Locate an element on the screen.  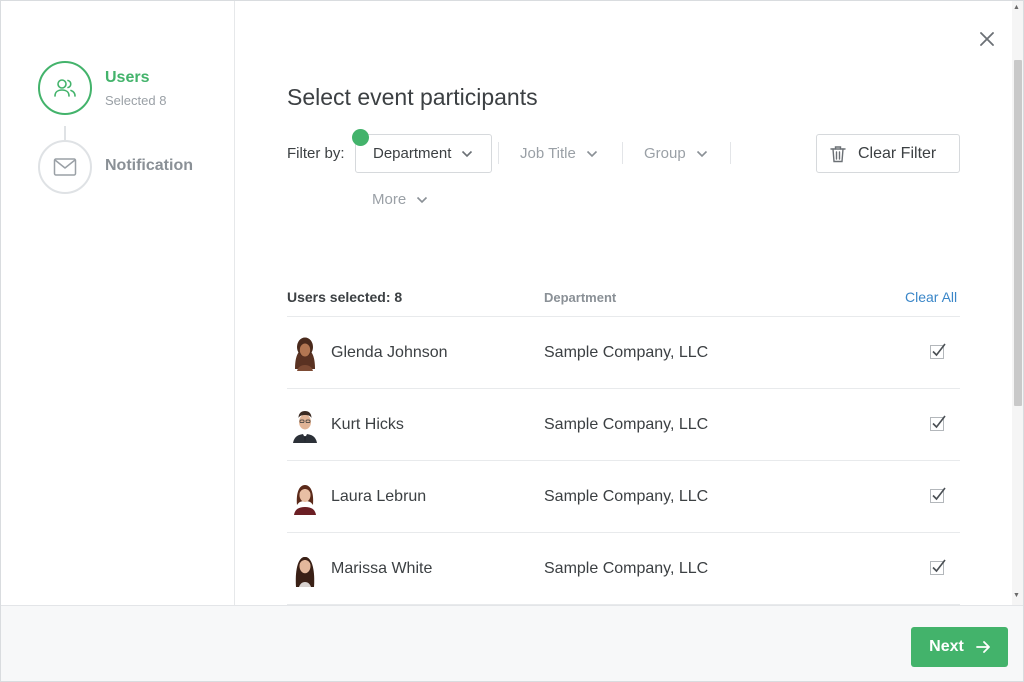
step-notification-title: Notification is located at coordinates (149, 165).